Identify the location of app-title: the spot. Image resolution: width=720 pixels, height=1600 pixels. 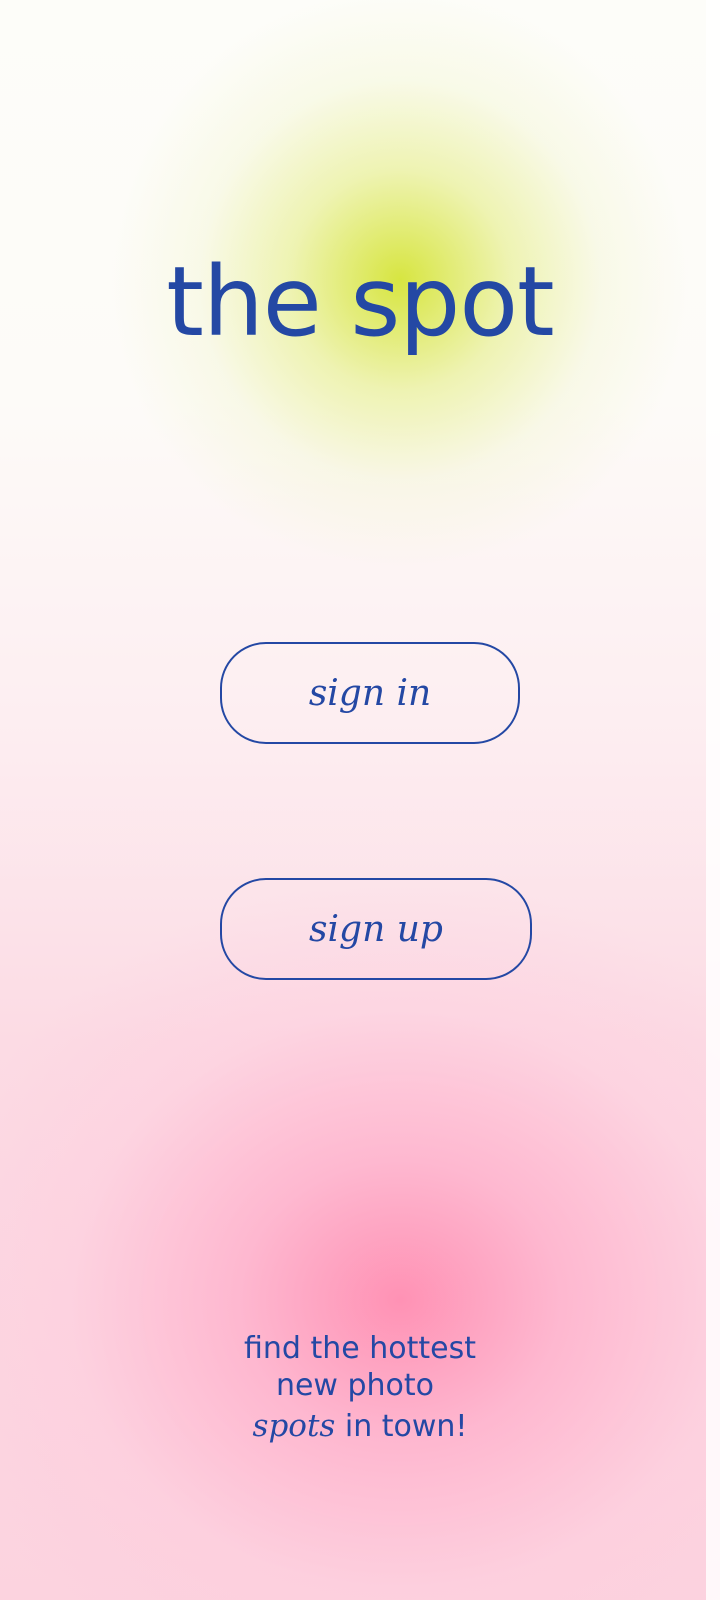
(360, 302).